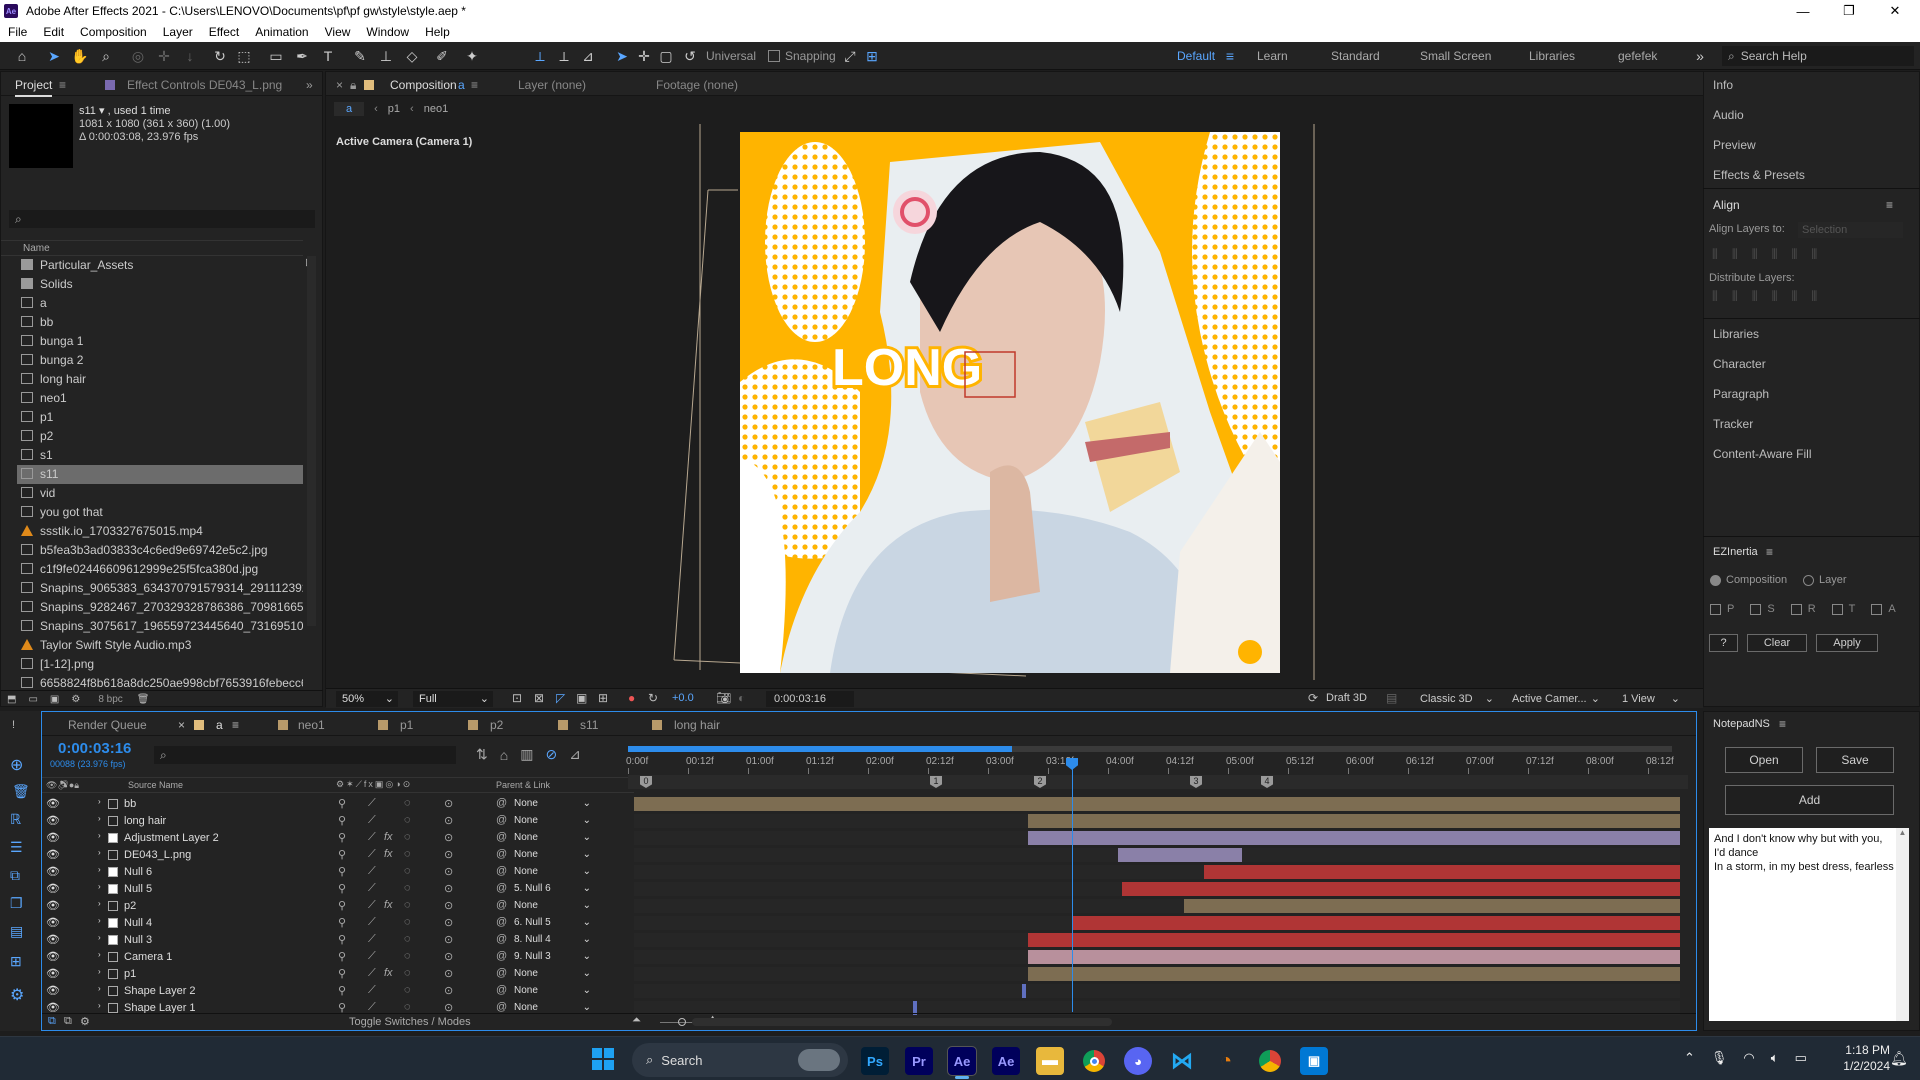 This screenshot has width=1920, height=1080. I want to click on close-button: ✕, so click(1895, 11).